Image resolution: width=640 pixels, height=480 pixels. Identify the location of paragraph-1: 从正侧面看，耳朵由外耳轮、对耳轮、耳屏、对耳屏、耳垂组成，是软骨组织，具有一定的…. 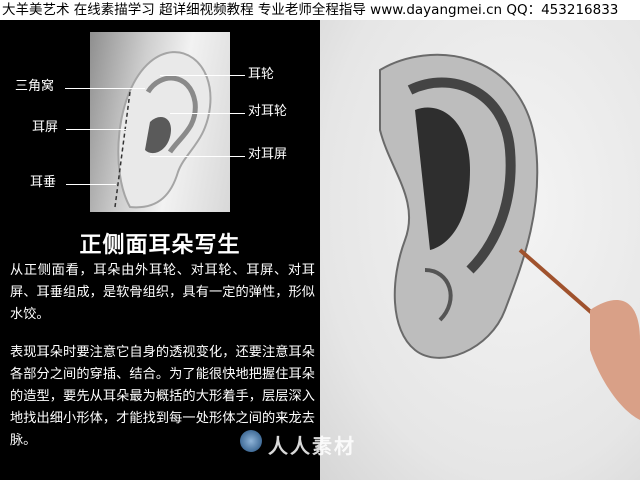
(162, 292).